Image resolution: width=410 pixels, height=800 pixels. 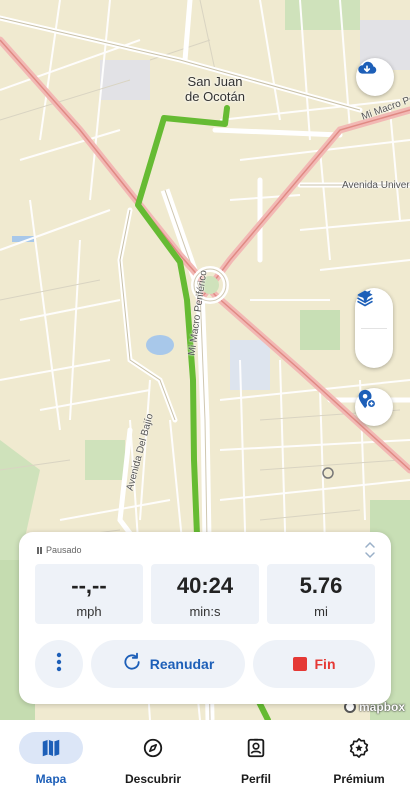 I want to click on nav-item-mapa: Mapa, so click(x=51, y=760).